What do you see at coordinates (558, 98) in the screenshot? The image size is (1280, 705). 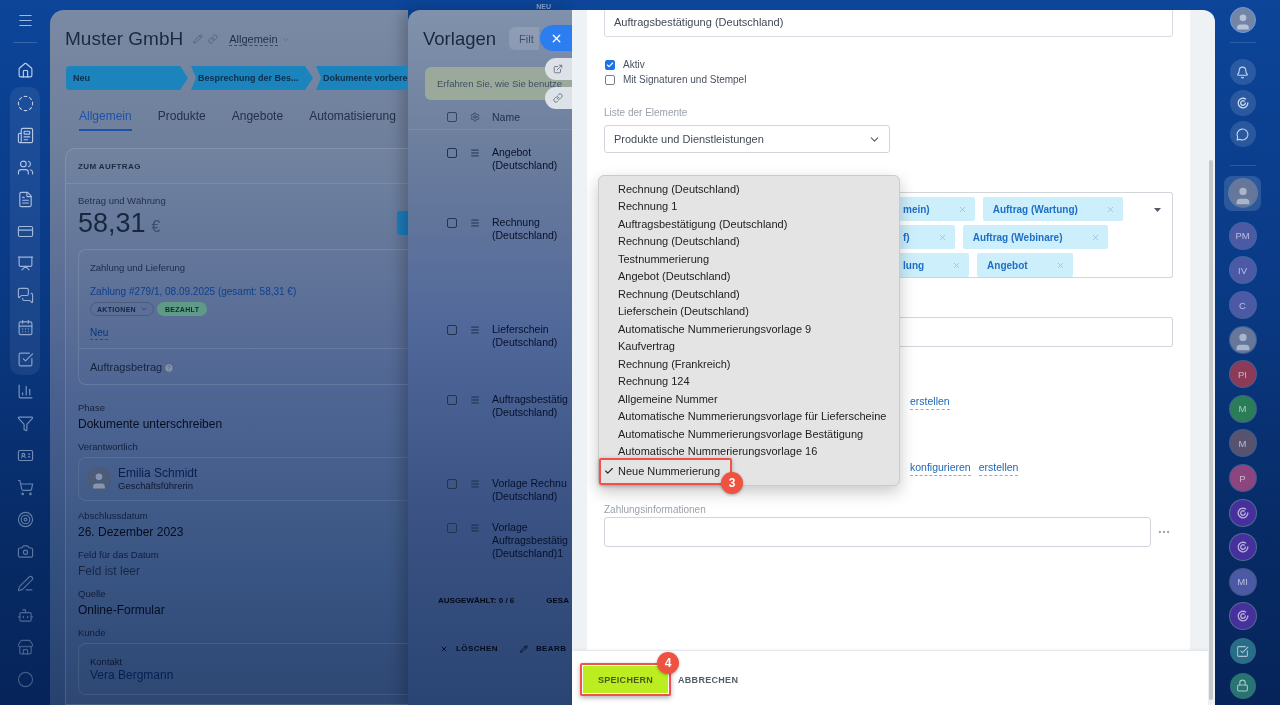 I see `copy-link-button` at bounding box center [558, 98].